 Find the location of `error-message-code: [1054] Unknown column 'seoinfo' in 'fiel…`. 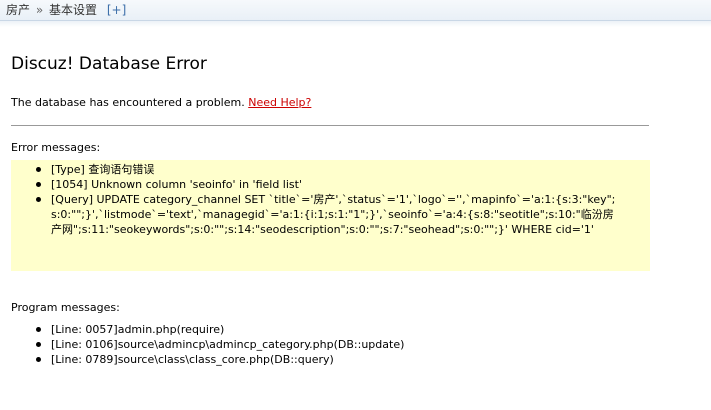

error-message-code: [1054] Unknown column 'seoinfo' in 'fiel… is located at coordinates (330, 184).